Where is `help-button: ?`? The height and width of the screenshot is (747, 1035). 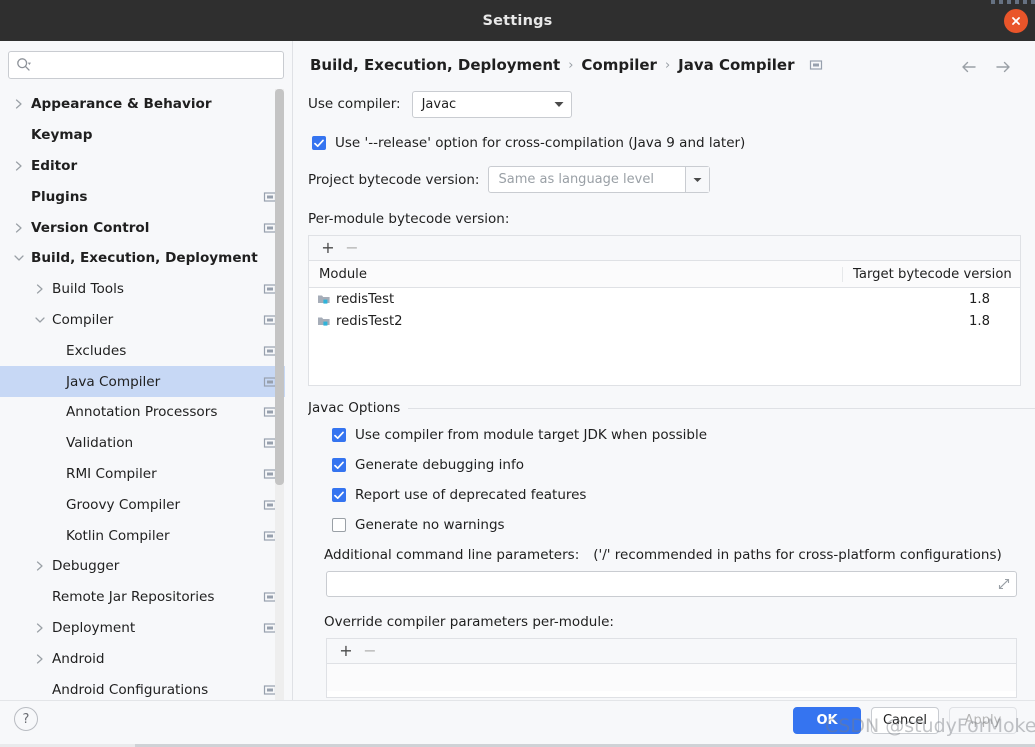
help-button: ? is located at coordinates (26, 719).